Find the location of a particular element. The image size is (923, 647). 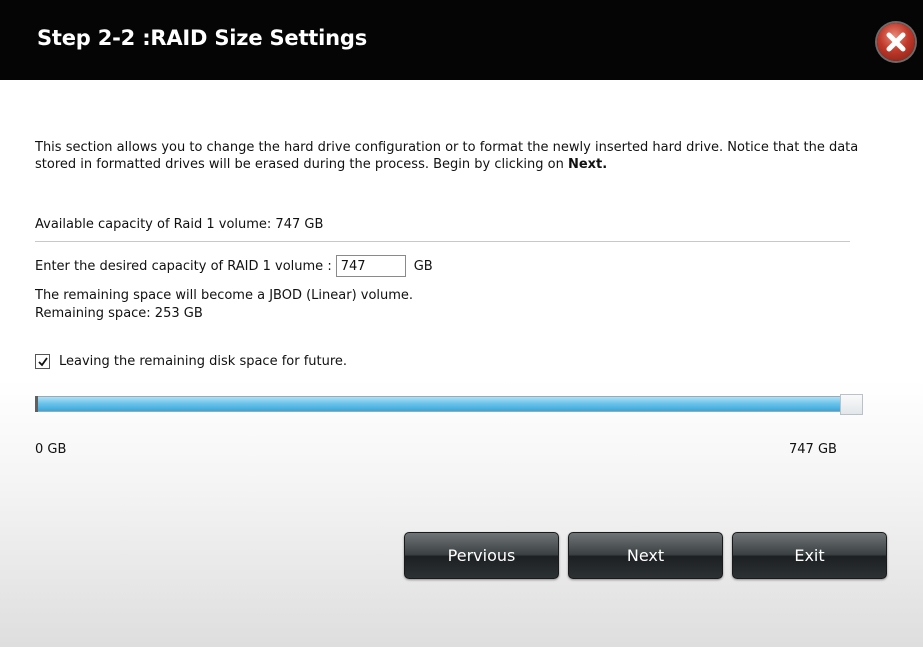

desired-capacity-input is located at coordinates (370, 266).